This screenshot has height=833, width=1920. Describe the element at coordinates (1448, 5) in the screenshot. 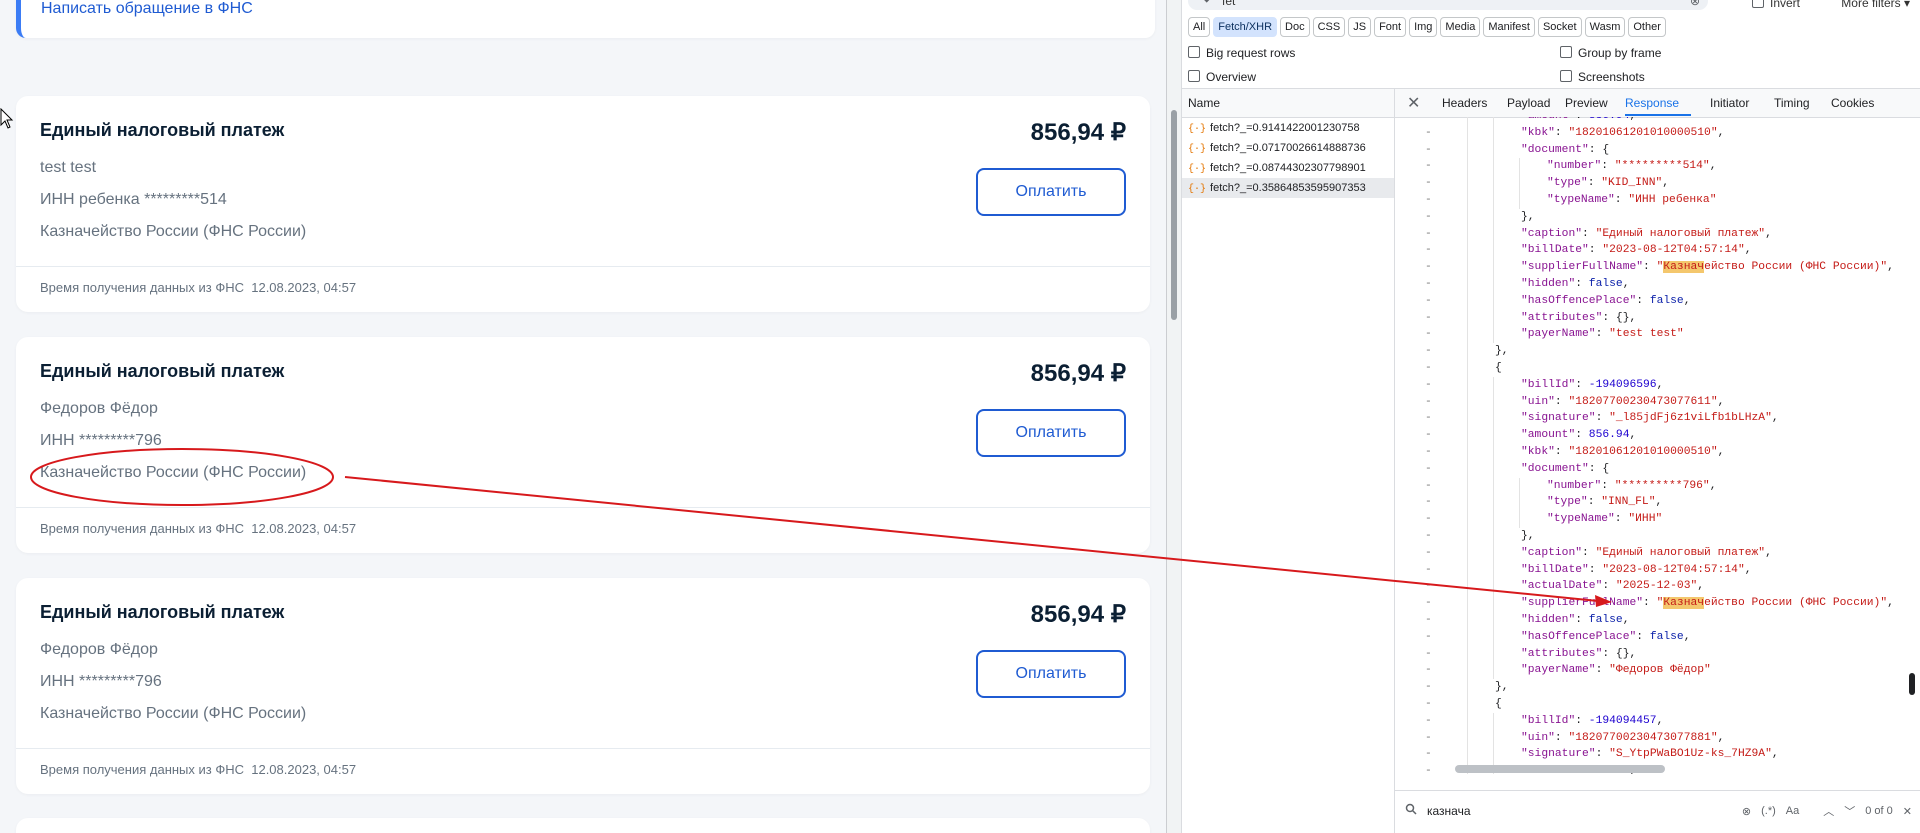

I see `network-filter-input: ⏷ fet ⊗` at that location.